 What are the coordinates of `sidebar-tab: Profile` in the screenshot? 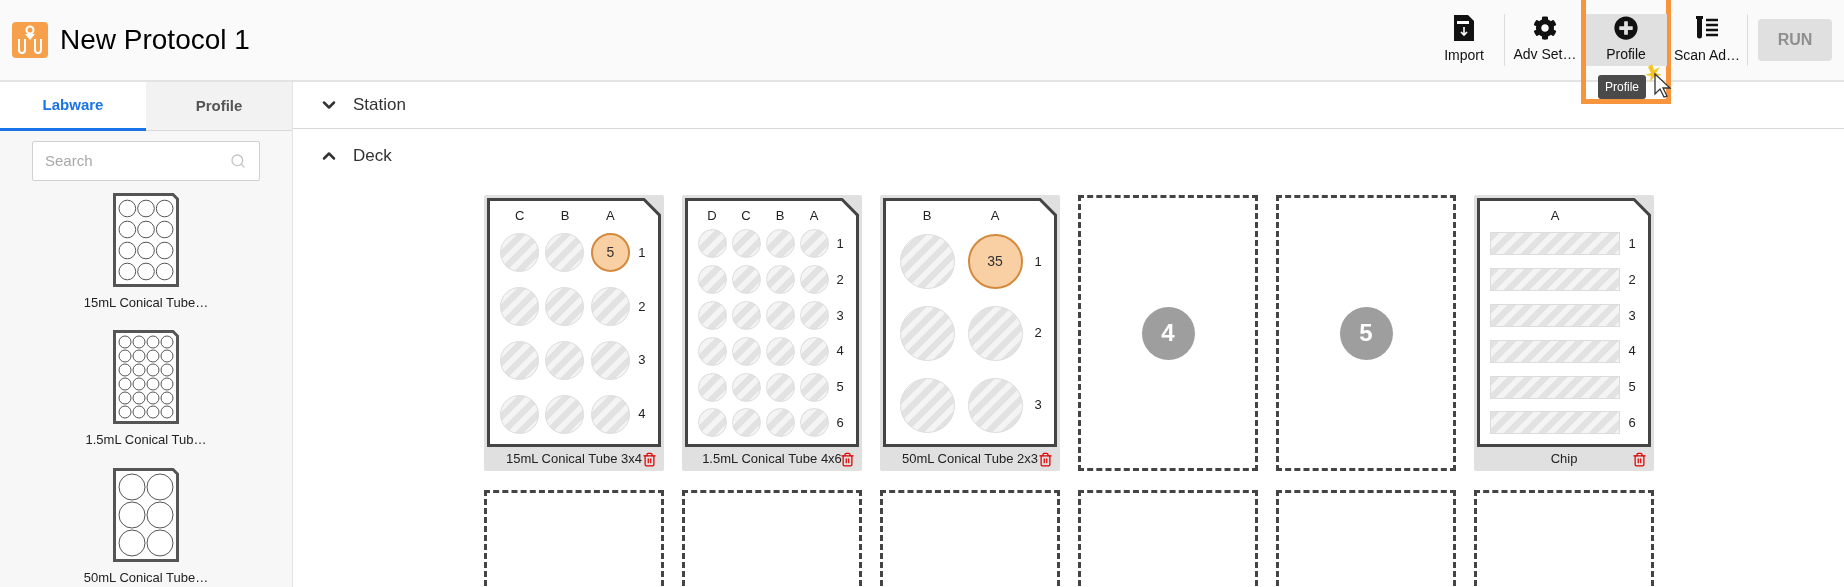 It's located at (219, 107).